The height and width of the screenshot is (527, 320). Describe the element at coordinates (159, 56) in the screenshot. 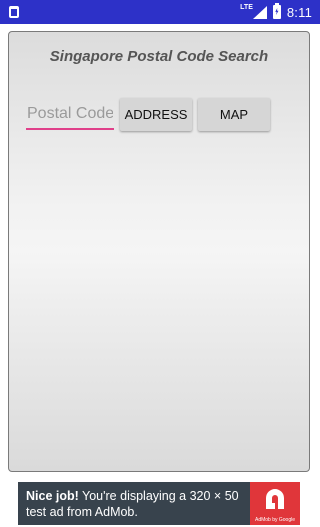

I see `app-title: Singapore Postal Code Search` at that location.